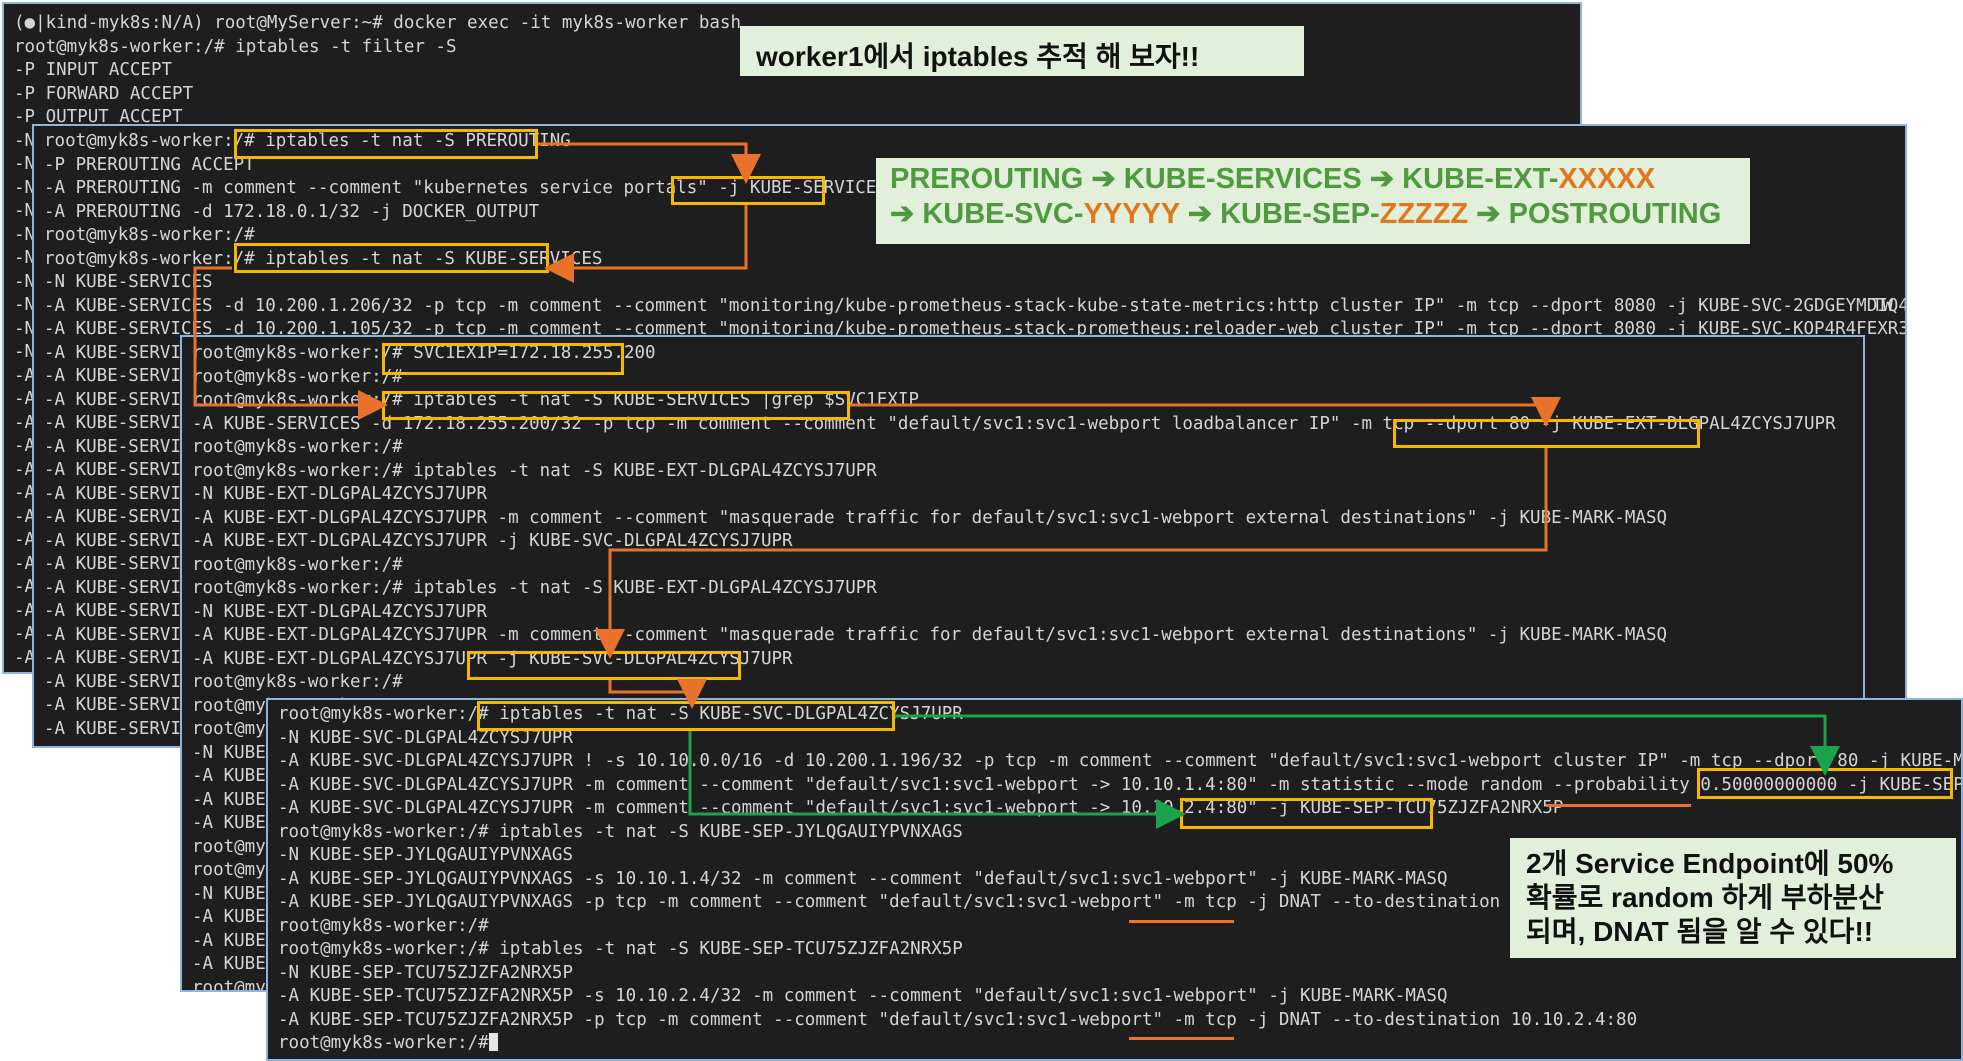 This screenshot has height=1061, width=1963. What do you see at coordinates (646, 244) in the screenshot?
I see `arrow-kube-services-to-cmd` at bounding box center [646, 244].